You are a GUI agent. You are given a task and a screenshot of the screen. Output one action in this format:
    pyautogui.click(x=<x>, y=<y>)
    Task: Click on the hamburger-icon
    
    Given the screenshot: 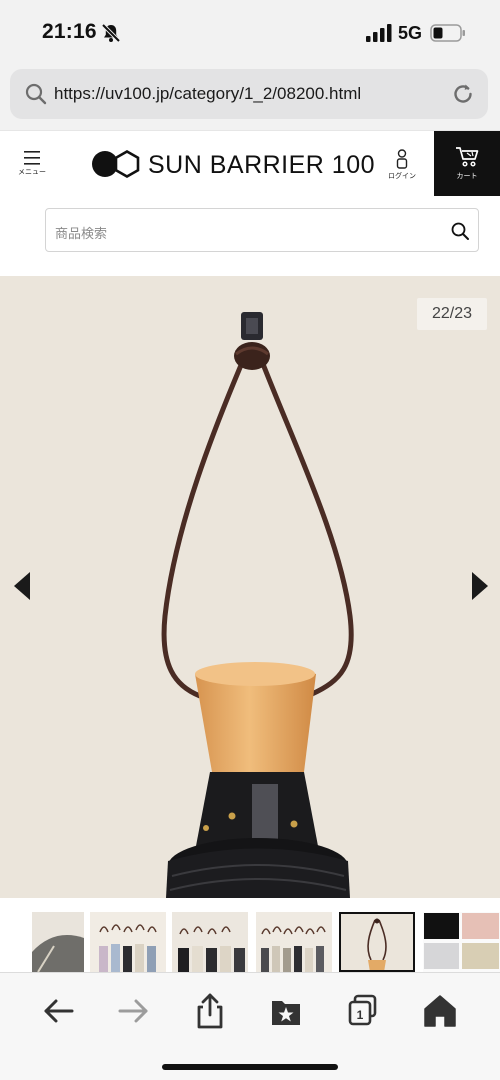 What is the action you would take?
    pyautogui.click(x=32, y=158)
    